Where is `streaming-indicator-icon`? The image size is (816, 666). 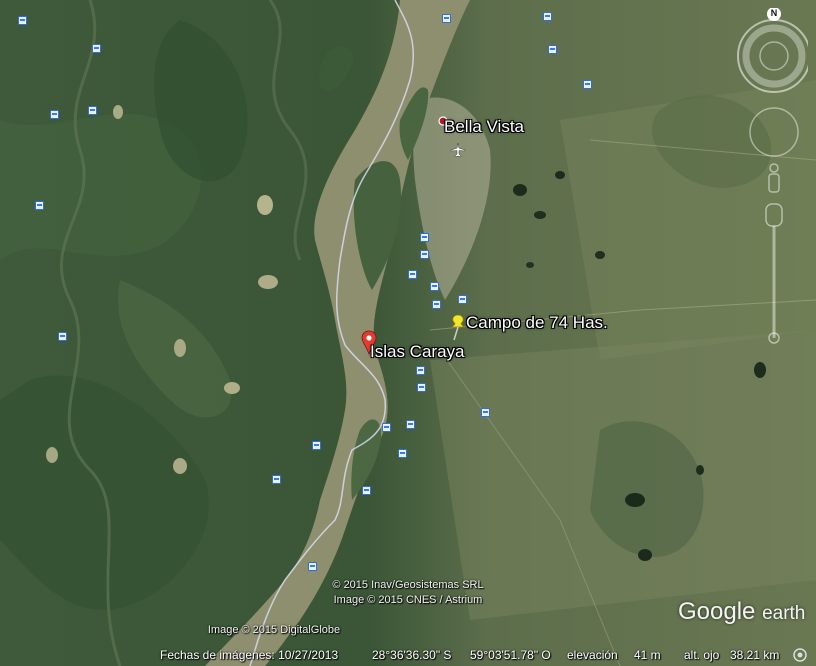 streaming-indicator-icon is located at coordinates (800, 655).